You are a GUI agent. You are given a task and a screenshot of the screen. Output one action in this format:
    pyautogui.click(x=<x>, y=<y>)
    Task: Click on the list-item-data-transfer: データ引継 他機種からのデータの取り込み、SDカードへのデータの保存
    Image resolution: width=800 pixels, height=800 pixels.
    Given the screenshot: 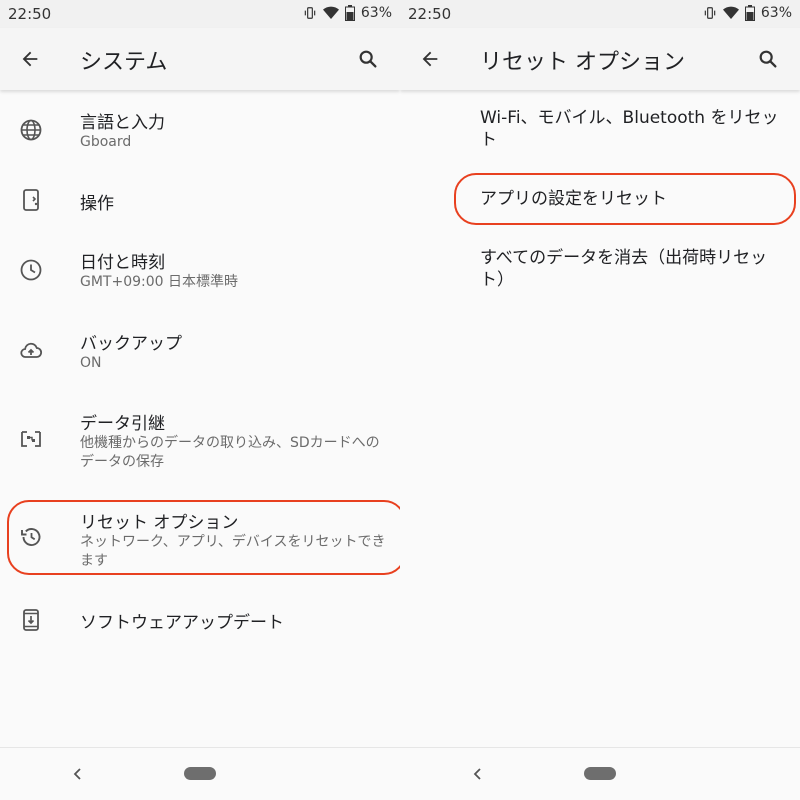 What is the action you would take?
    pyautogui.click(x=200, y=441)
    